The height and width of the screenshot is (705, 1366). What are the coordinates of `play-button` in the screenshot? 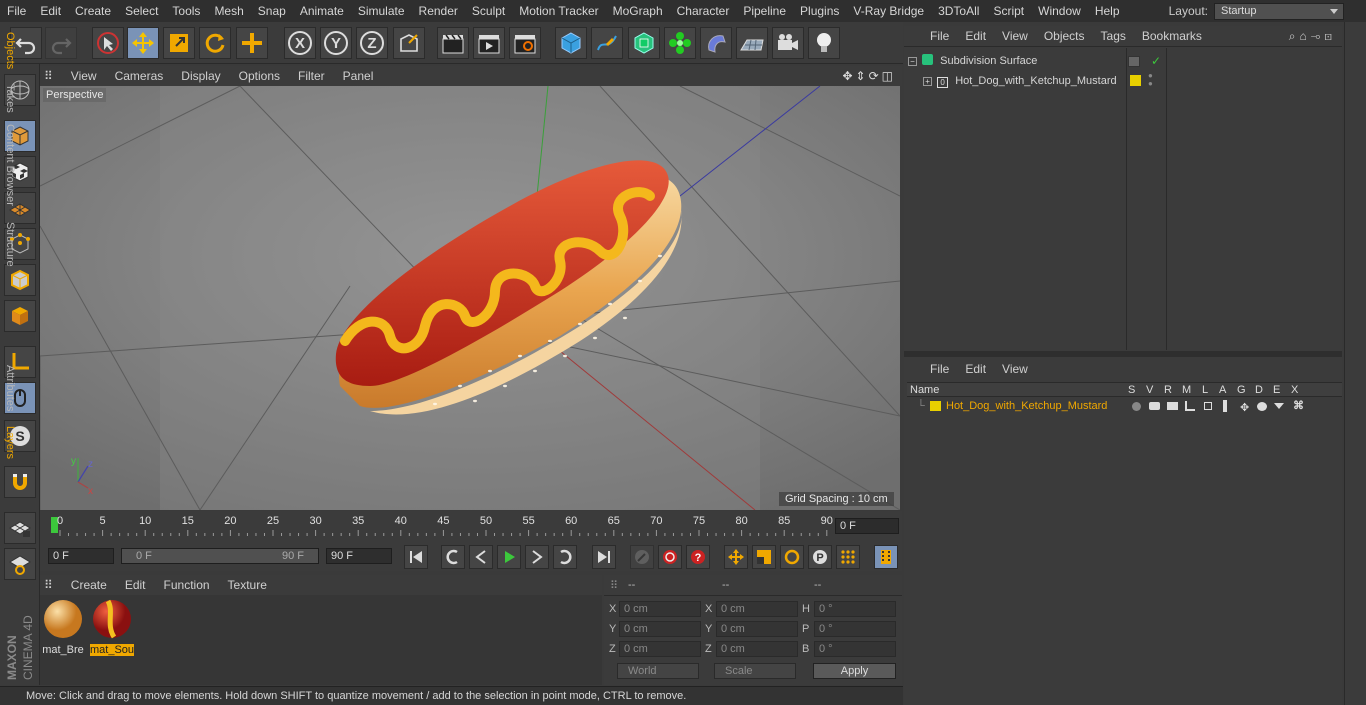 It's located at (509, 557).